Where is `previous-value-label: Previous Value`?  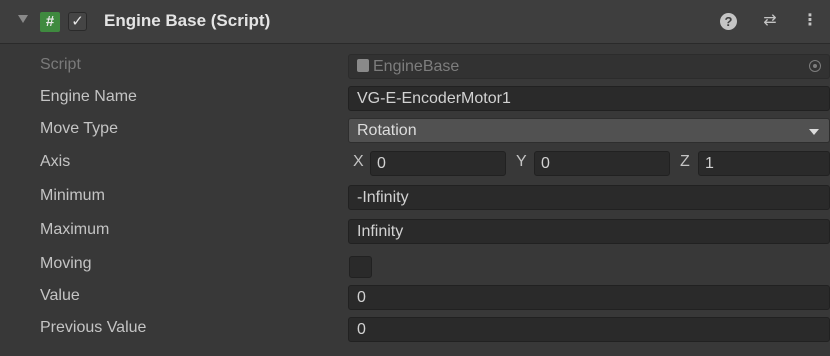 previous-value-label: Previous Value is located at coordinates (93, 327).